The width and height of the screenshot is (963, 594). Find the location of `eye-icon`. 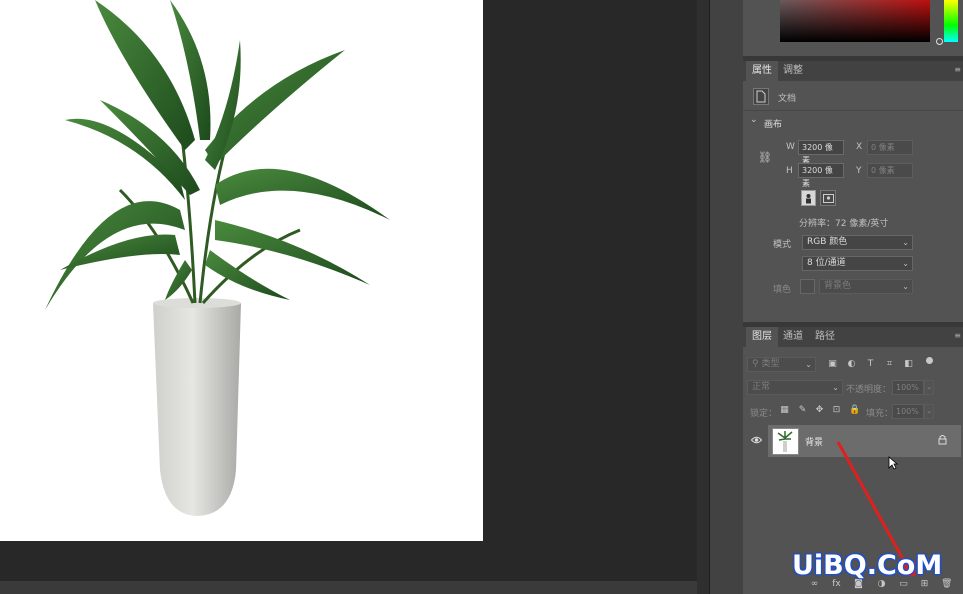

eye-icon is located at coordinates (756, 441).